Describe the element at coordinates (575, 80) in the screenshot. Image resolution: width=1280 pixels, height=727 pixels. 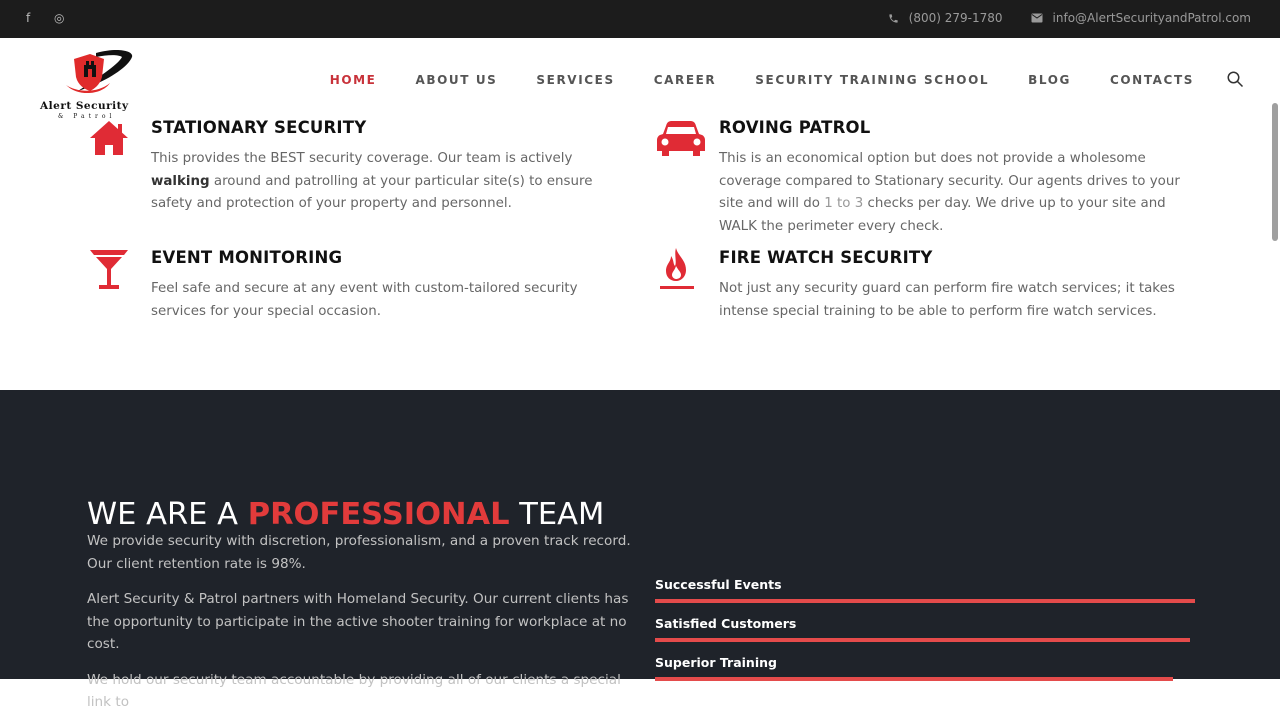
I see `nav-services: SERVICES` at that location.